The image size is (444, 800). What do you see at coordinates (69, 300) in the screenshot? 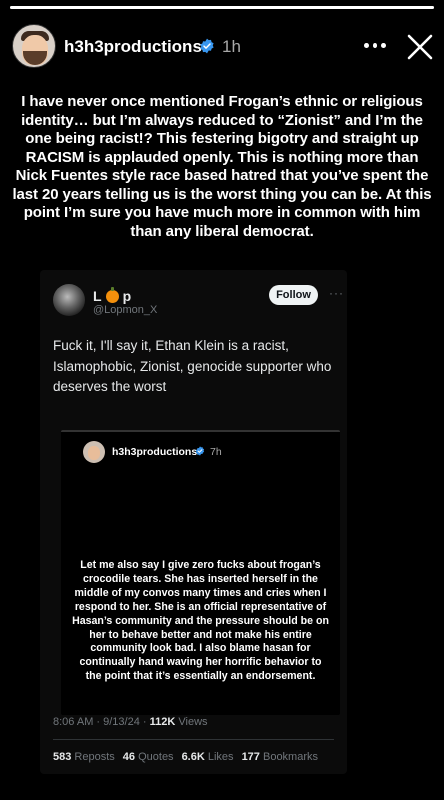
I see `tweet-avatar` at bounding box center [69, 300].